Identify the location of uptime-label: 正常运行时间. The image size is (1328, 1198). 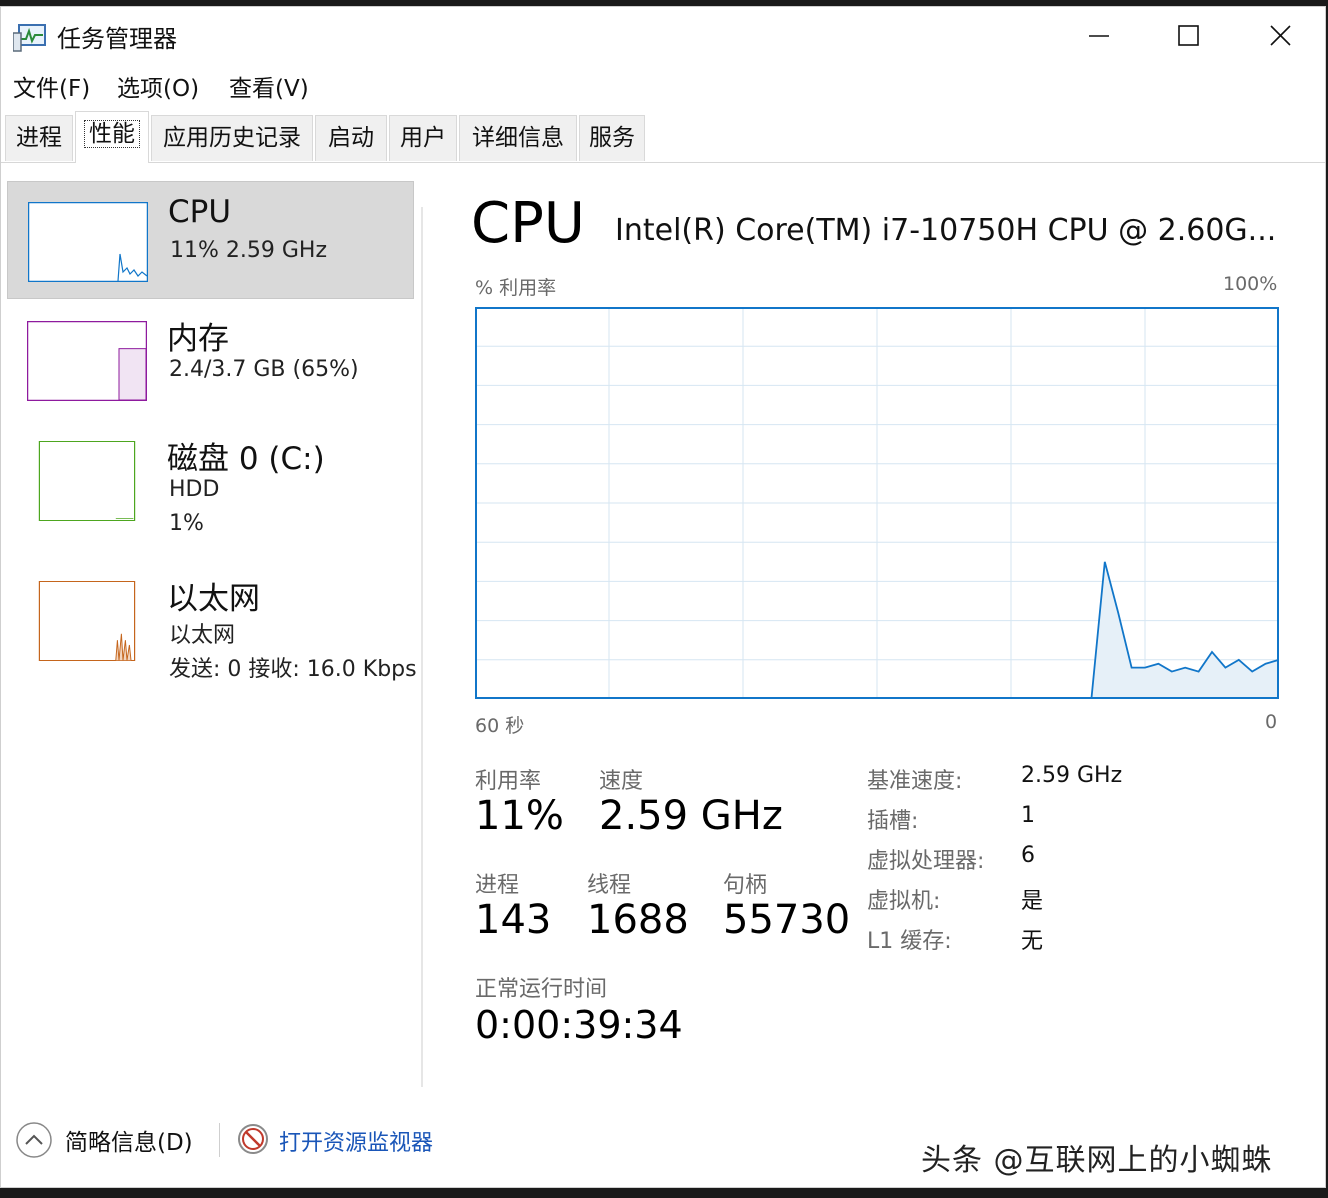
(541, 989).